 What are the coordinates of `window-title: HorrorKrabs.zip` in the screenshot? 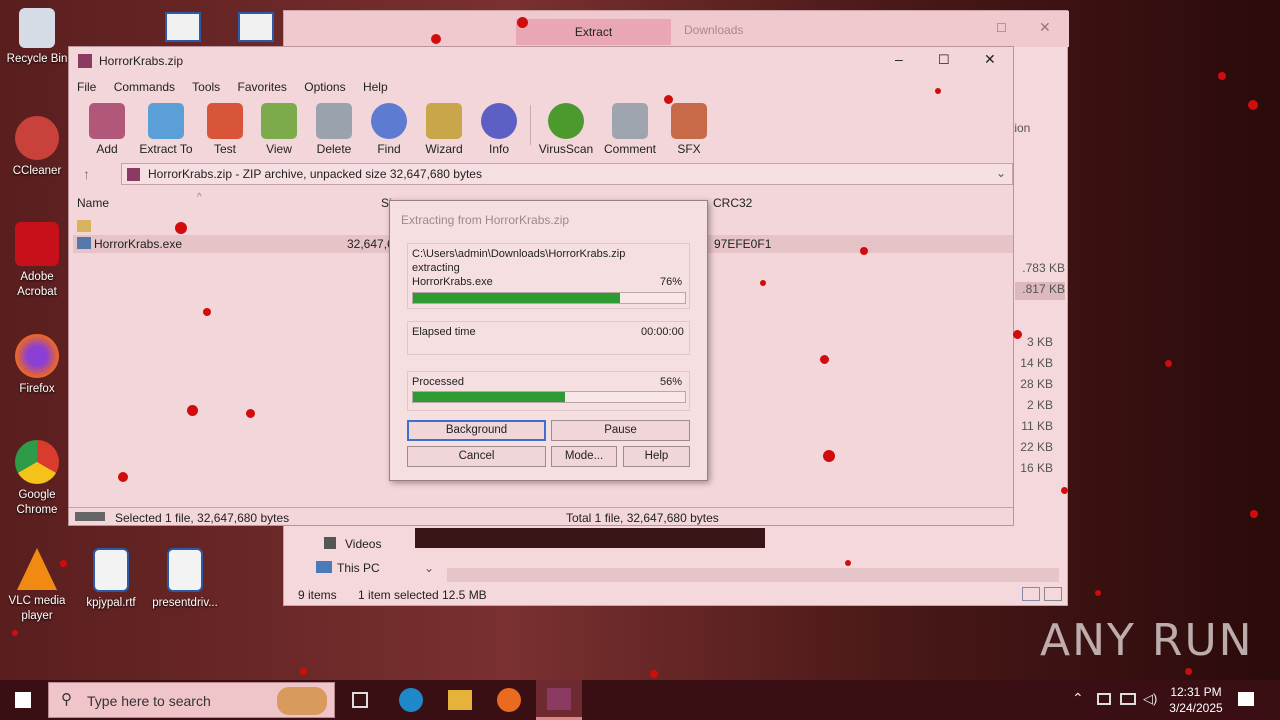 It's located at (141, 61).